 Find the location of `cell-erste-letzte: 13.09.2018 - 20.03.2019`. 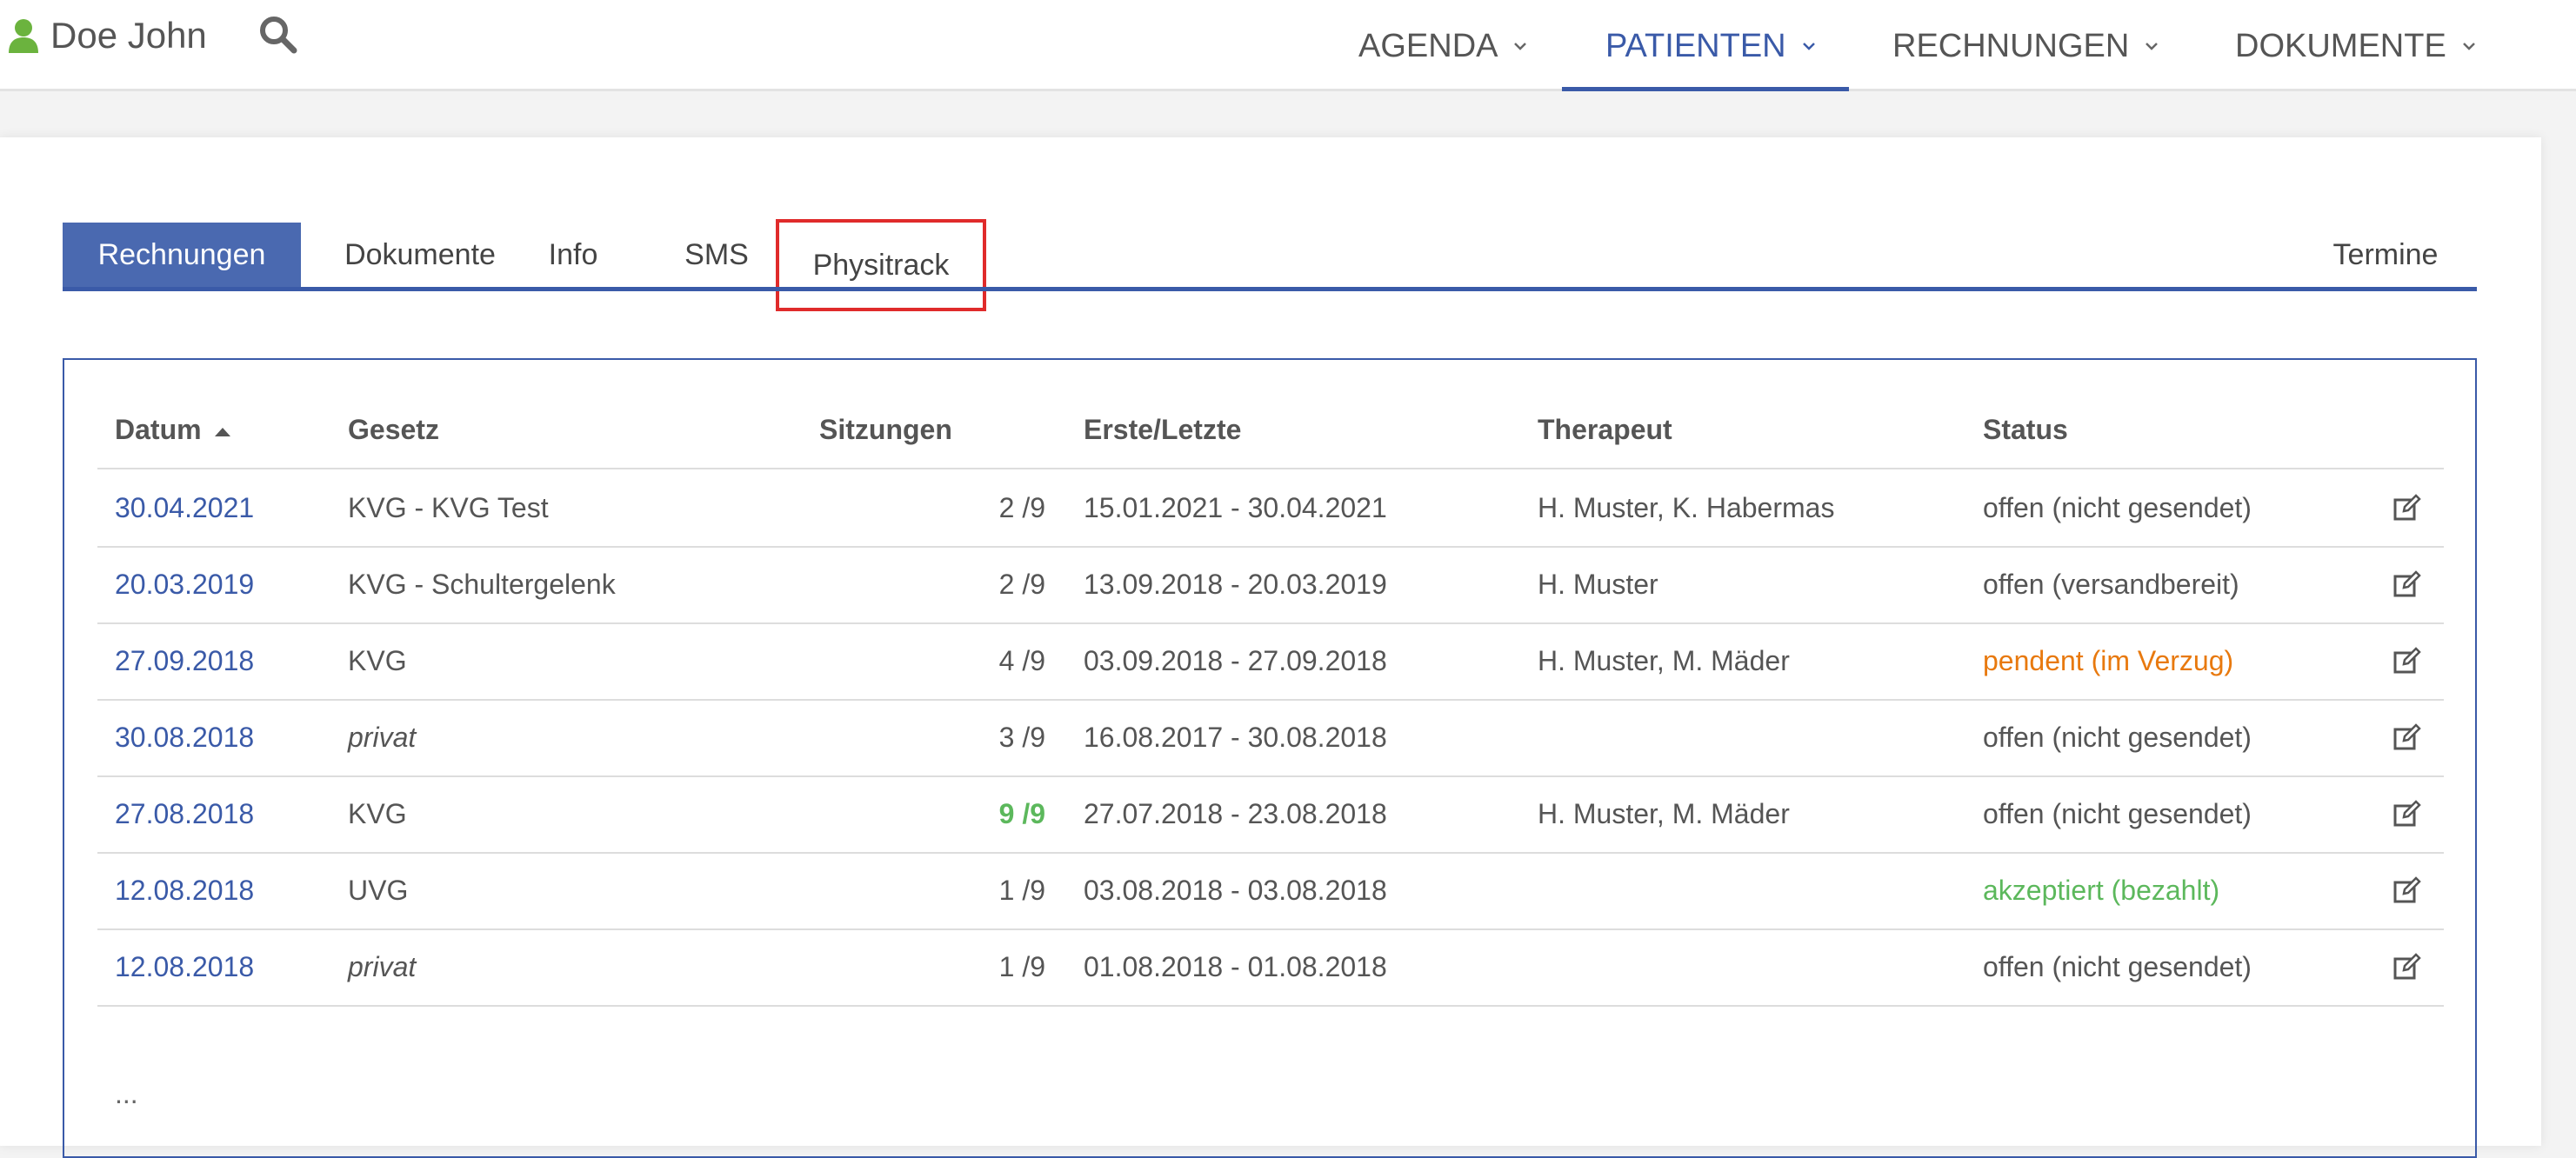

cell-erste-letzte: 13.09.2018 - 20.03.2019 is located at coordinates (1235, 584).